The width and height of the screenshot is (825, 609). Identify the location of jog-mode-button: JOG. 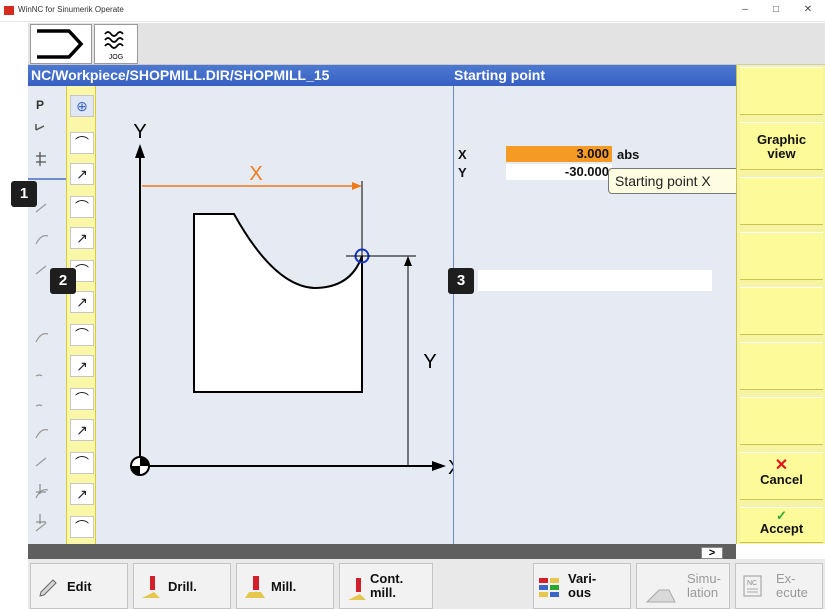
(116, 44).